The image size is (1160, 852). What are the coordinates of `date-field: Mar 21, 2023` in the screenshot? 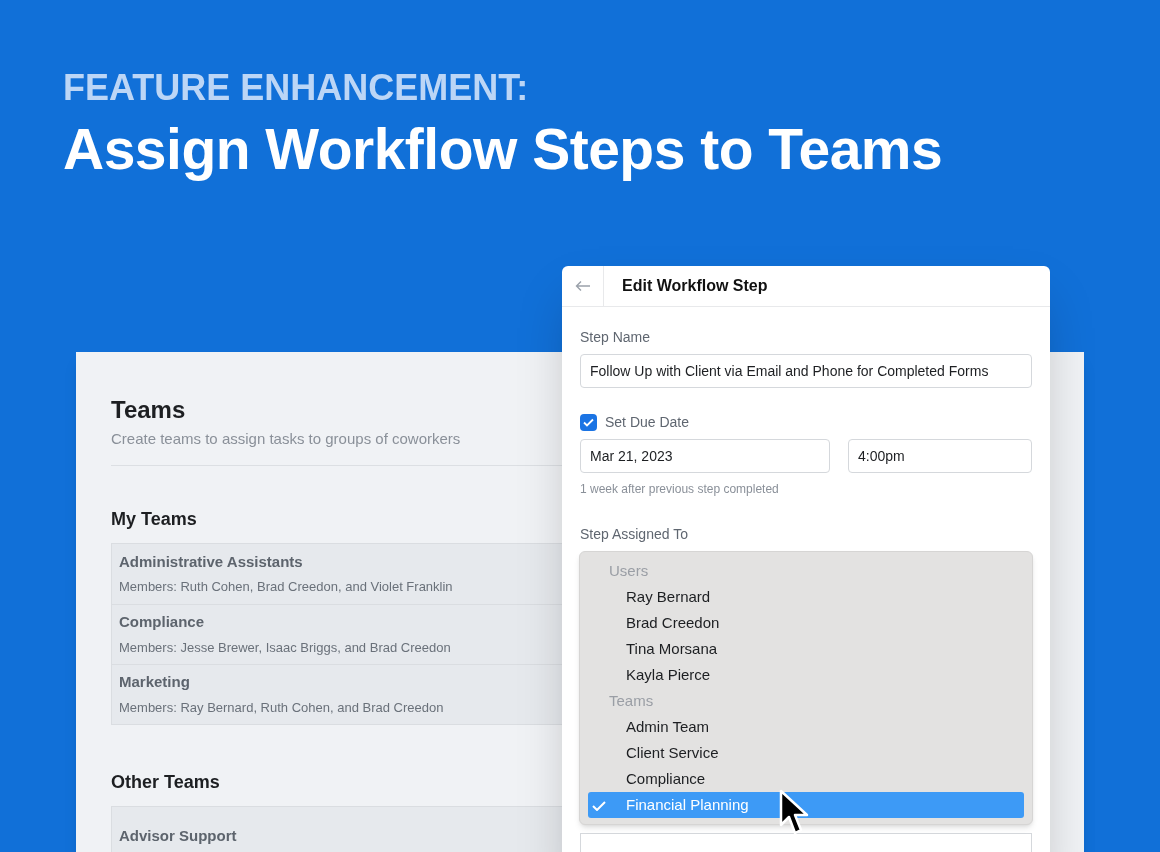 It's located at (705, 456).